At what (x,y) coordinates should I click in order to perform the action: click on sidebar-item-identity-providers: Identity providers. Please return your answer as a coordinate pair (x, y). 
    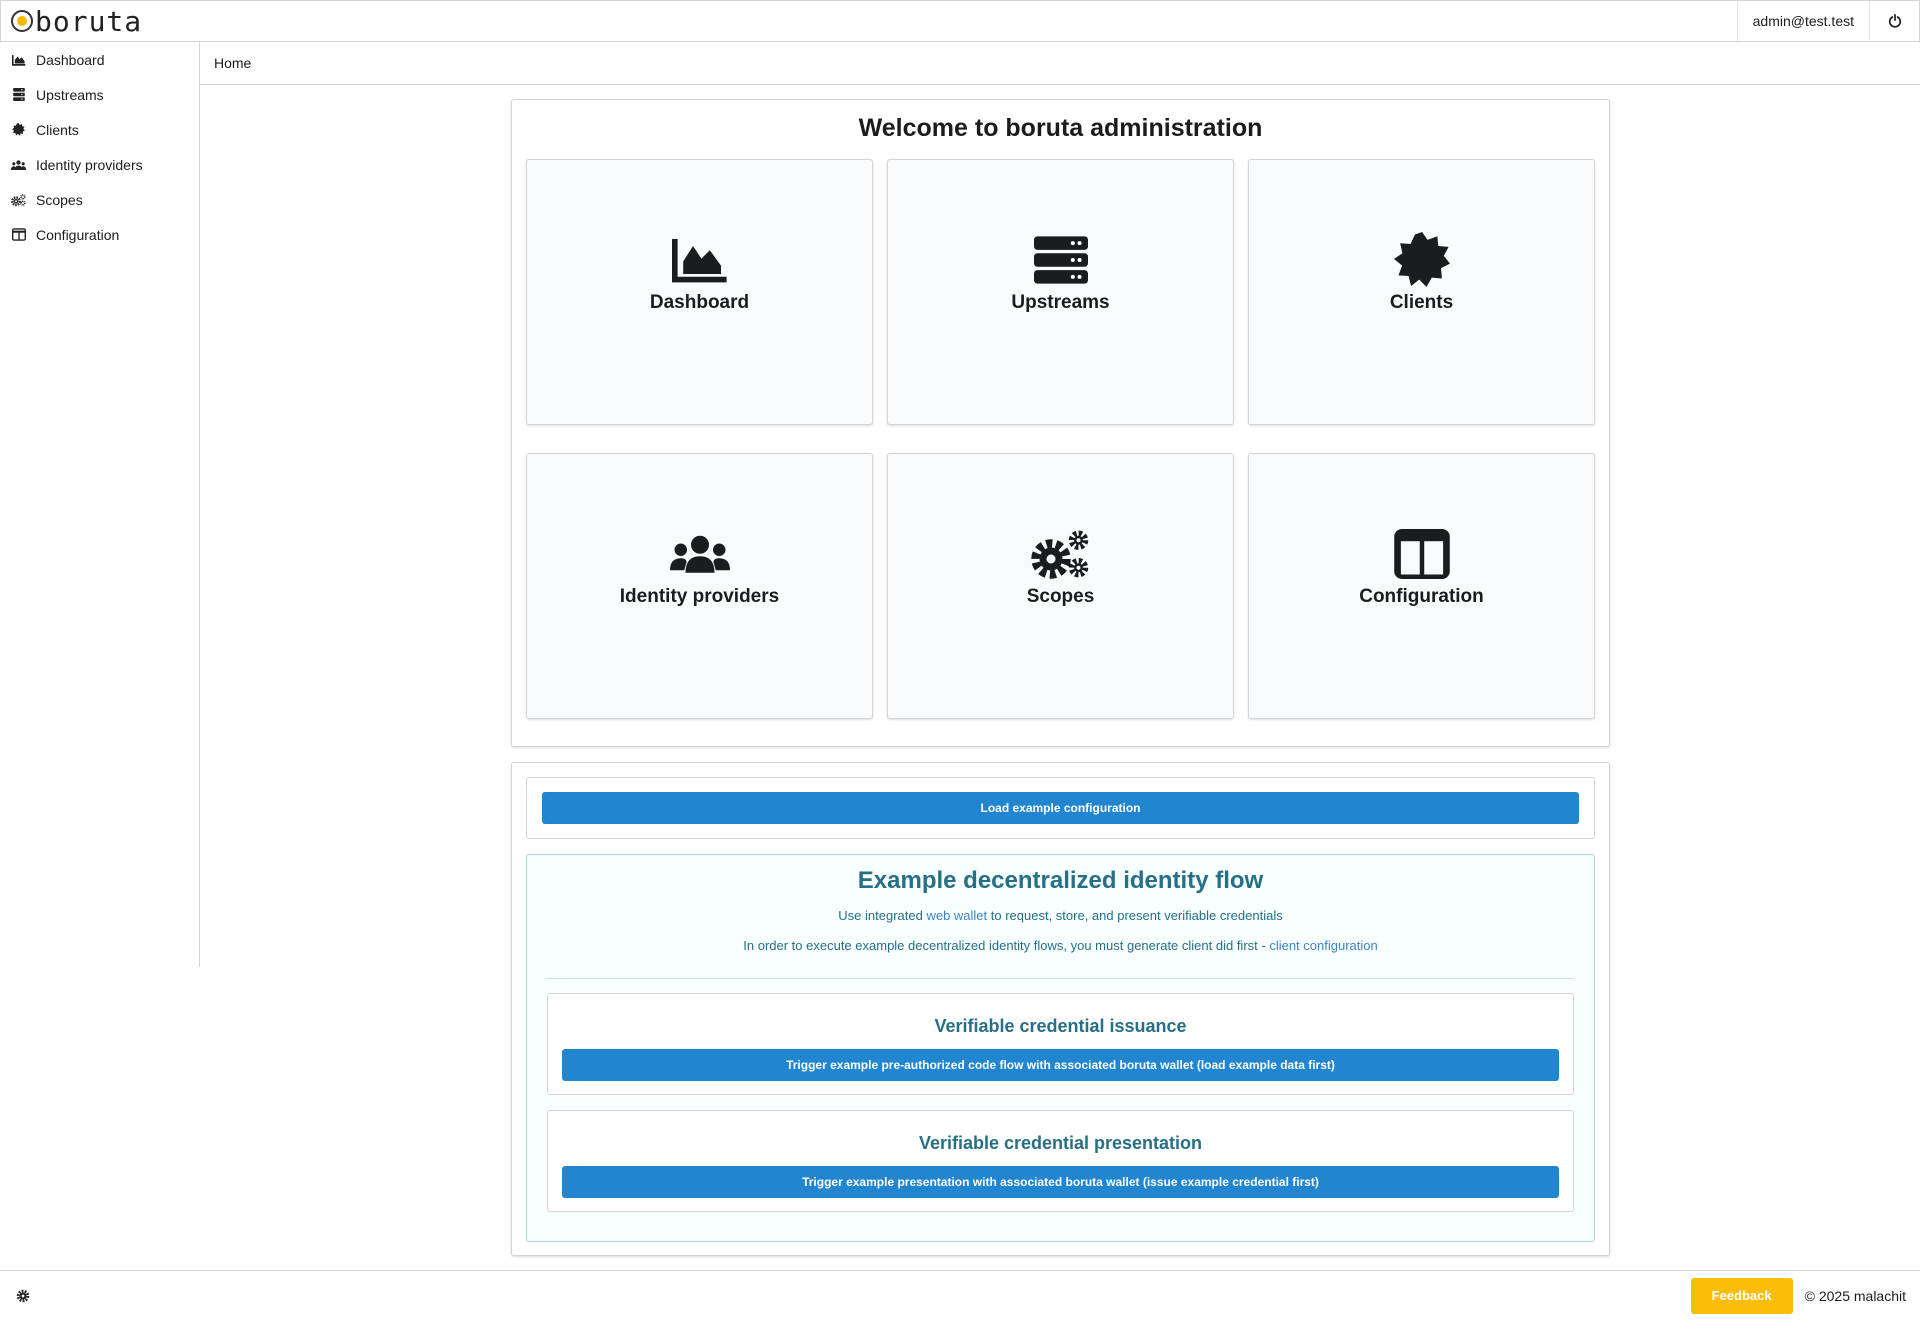
    Looking at the image, I should click on (99, 164).